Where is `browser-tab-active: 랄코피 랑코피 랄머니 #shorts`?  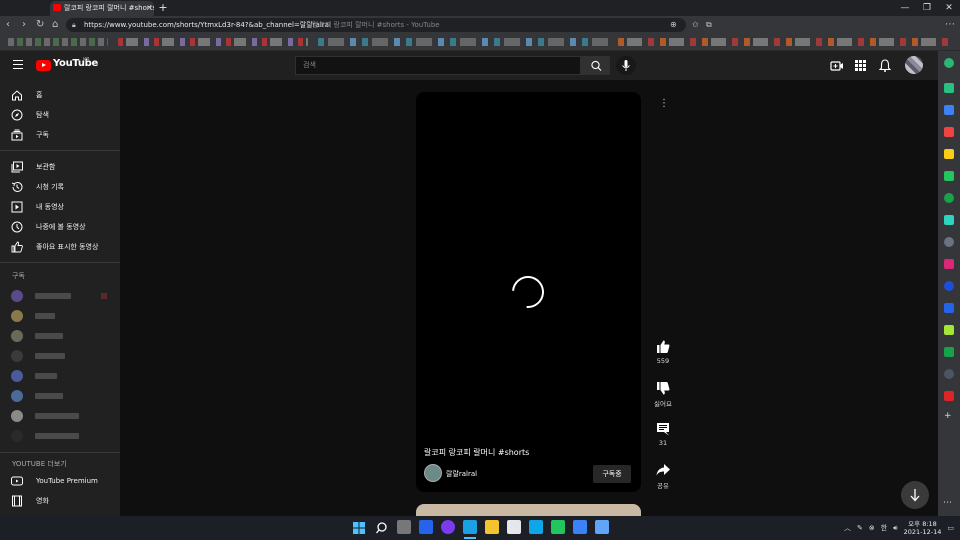
browser-tab-active: 랄코피 랑코피 랄머니 #shorts is located at coordinates (102, 8).